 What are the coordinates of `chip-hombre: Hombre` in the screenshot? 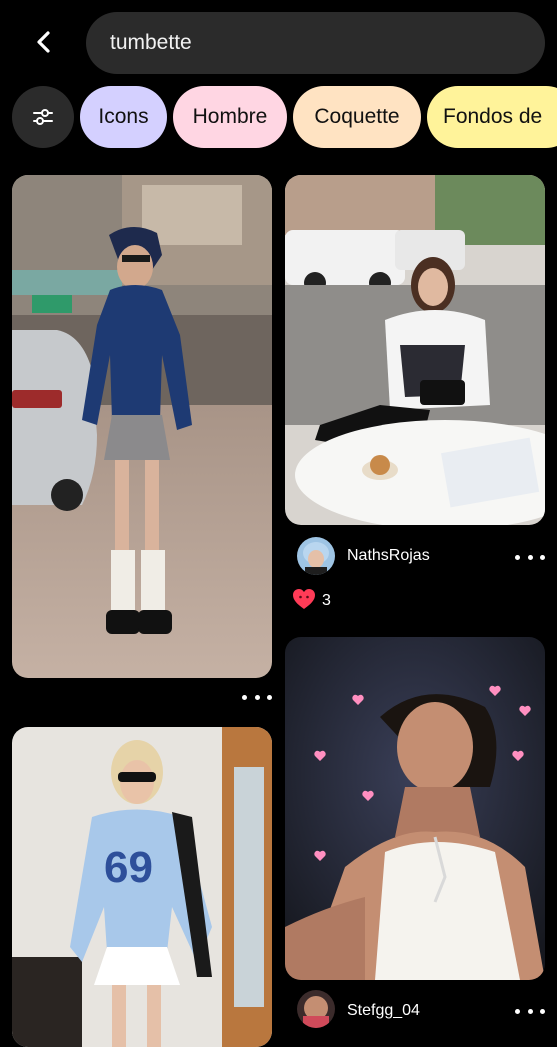 It's located at (230, 117).